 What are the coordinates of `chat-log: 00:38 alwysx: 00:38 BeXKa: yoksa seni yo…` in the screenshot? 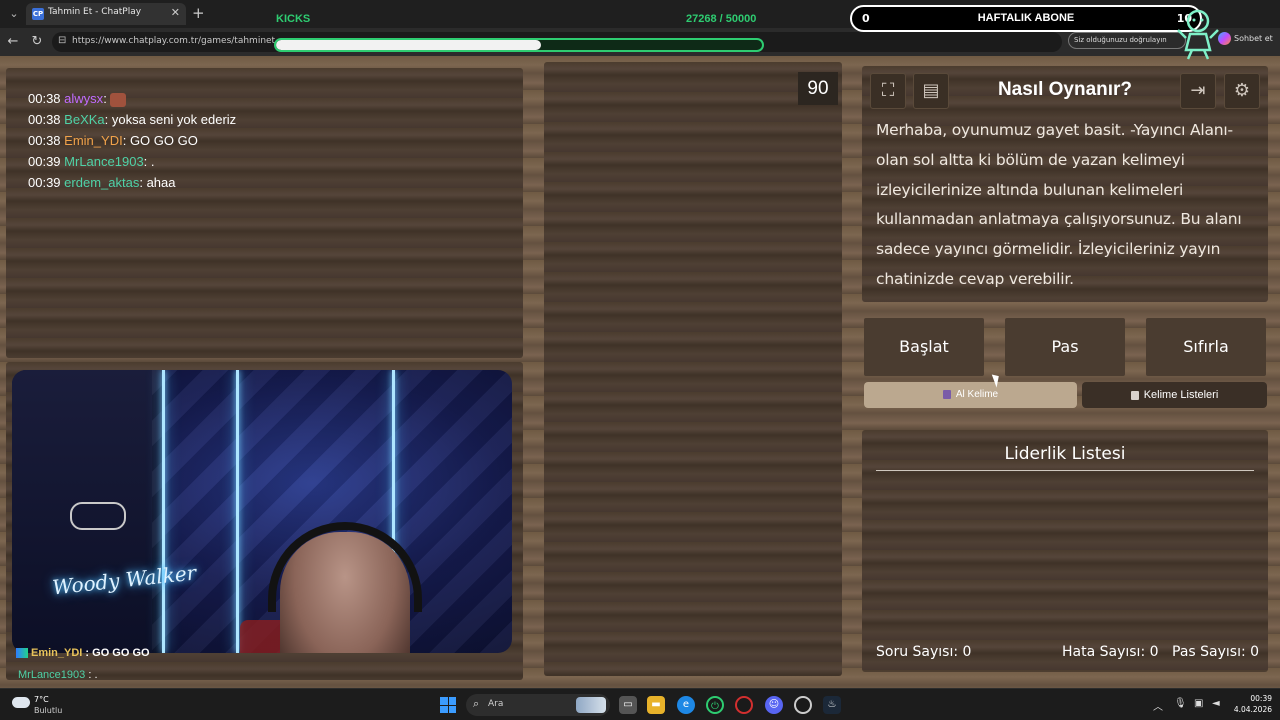 It's located at (268, 140).